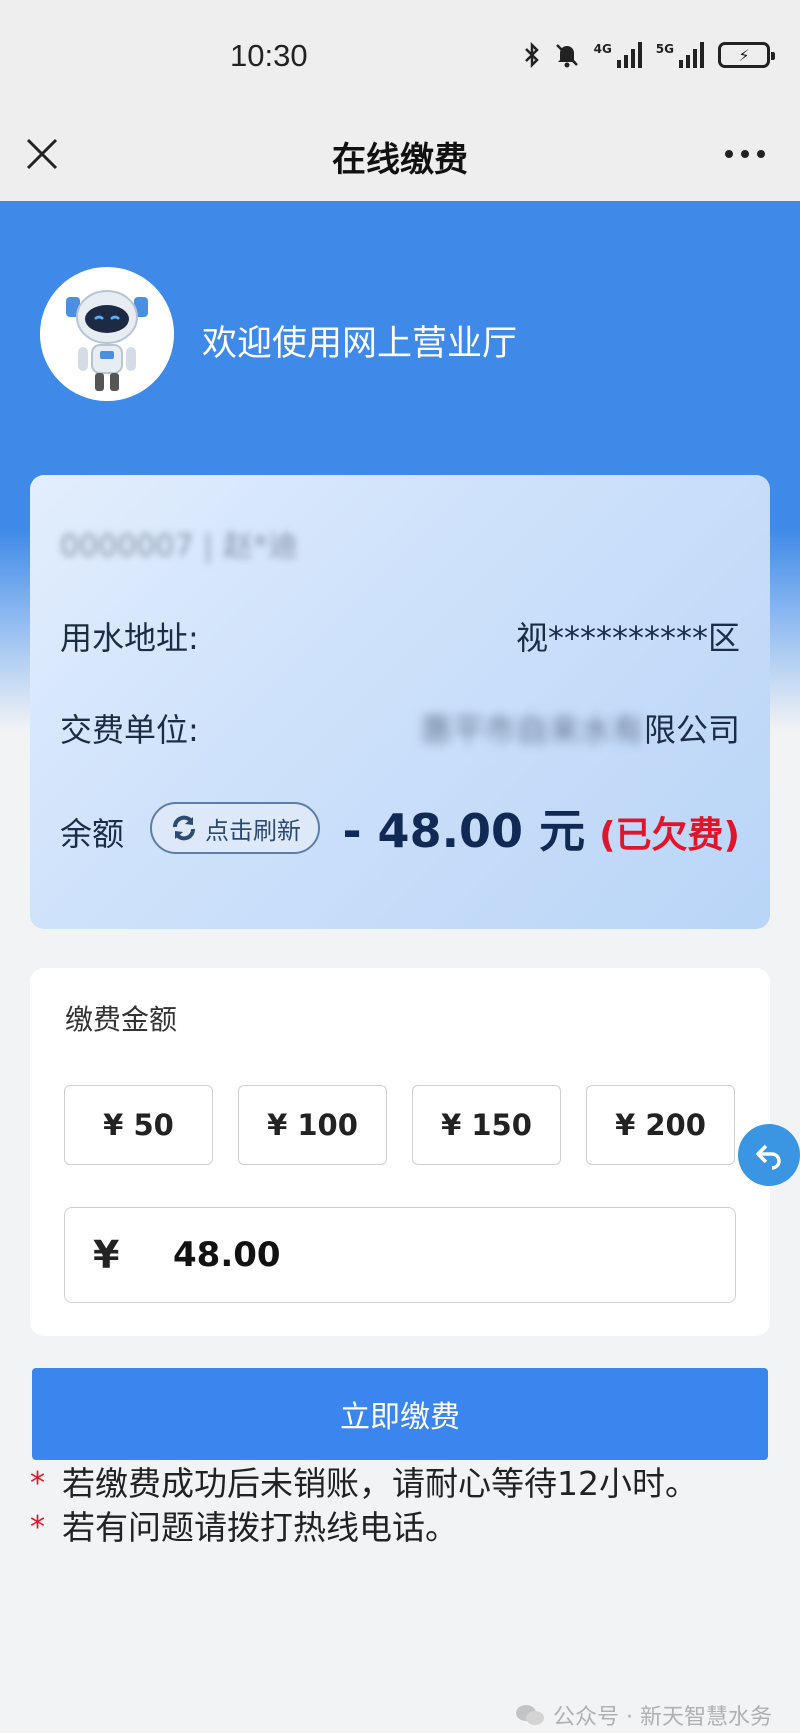 Image resolution: width=800 pixels, height=1733 pixels. Describe the element at coordinates (400, 1255) in the screenshot. I see `amount-input: ¥ 48.00` at that location.